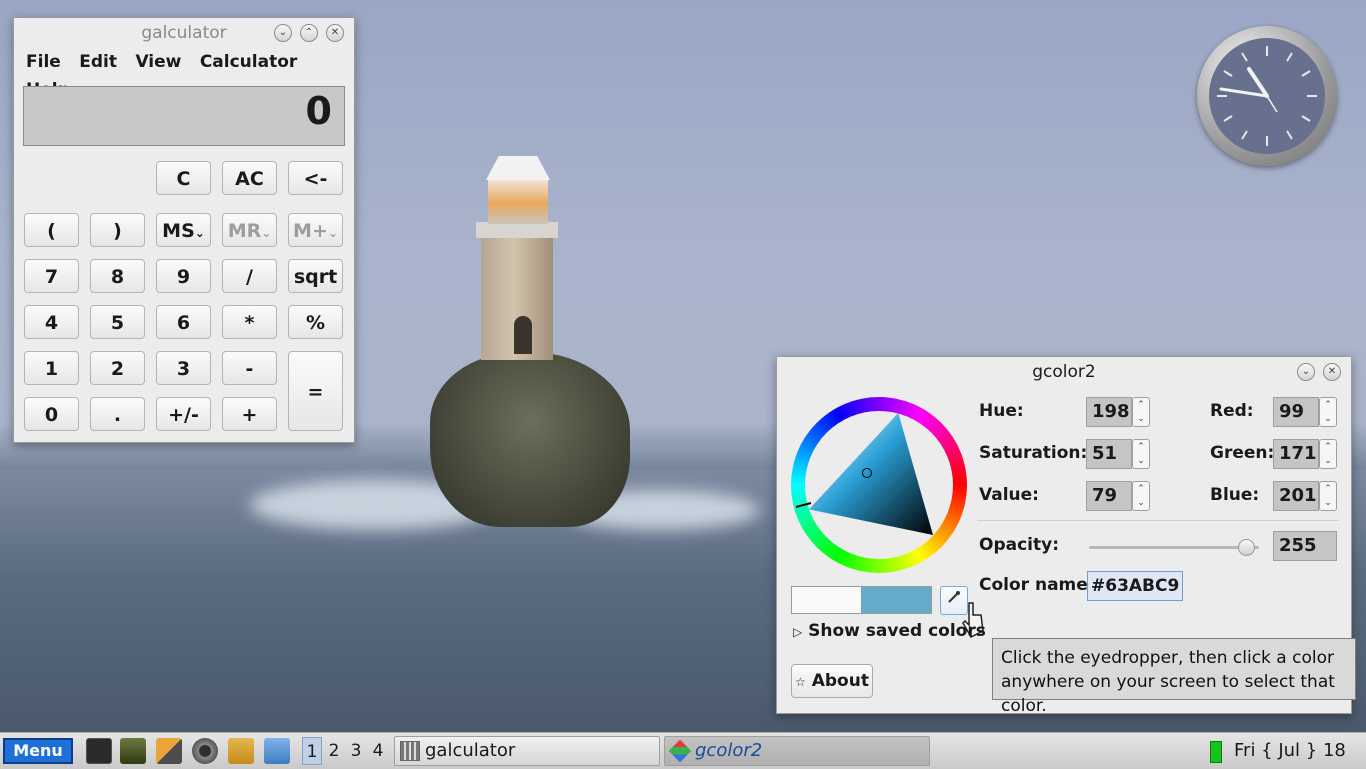 This screenshot has width=1366, height=769. What do you see at coordinates (378, 751) in the screenshot?
I see `workspace-4: 4` at bounding box center [378, 751].